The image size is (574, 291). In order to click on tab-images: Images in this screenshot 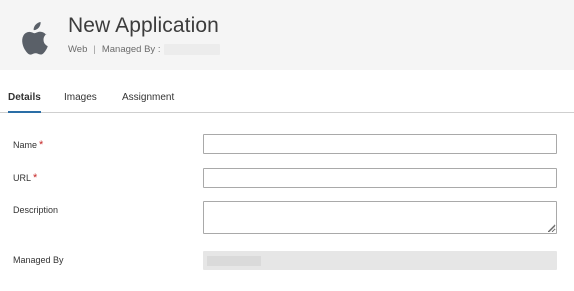, I will do `click(80, 101)`.